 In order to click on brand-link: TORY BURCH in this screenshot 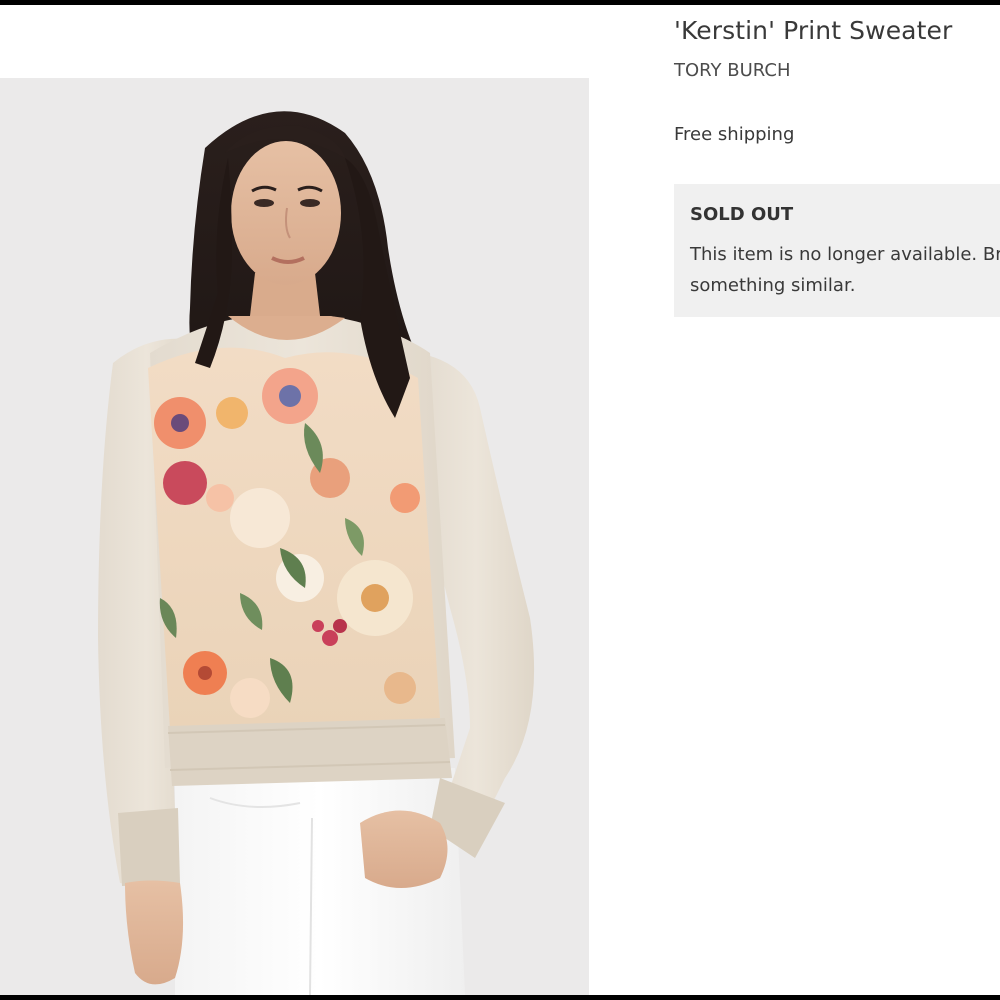, I will do `click(732, 70)`.